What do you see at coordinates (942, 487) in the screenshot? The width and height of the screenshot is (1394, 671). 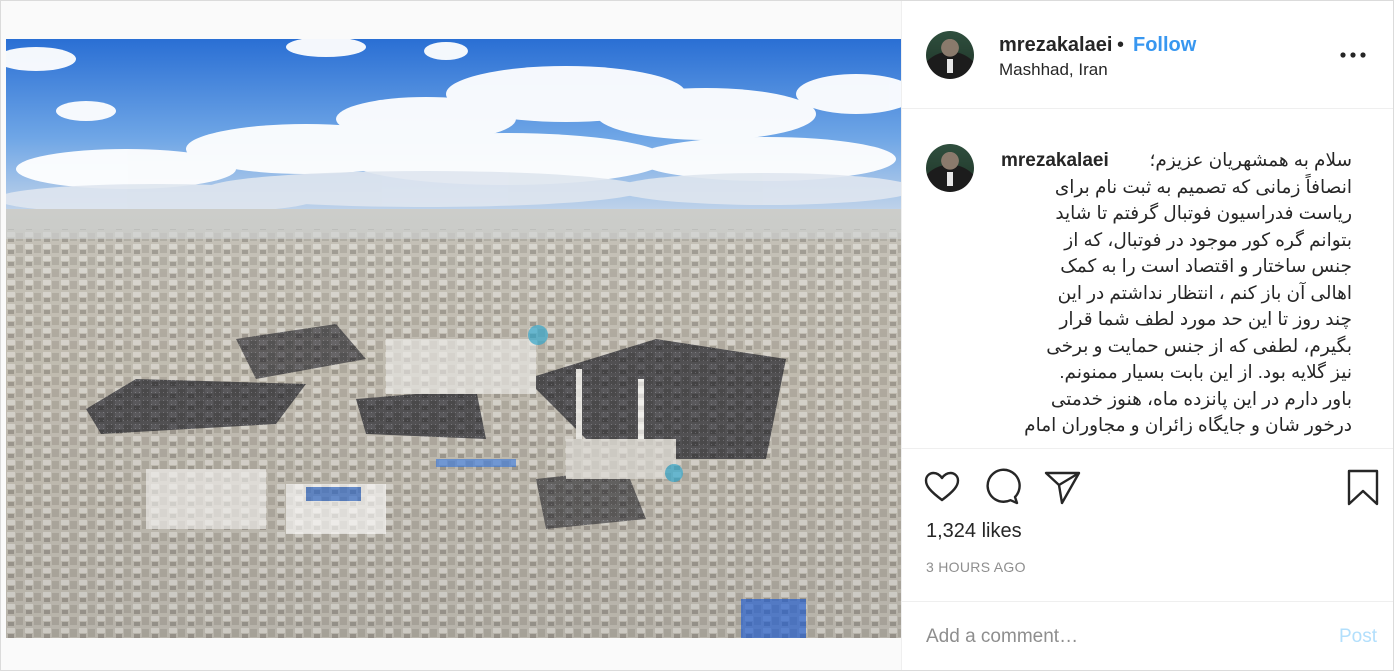 I see `heart-icon` at bounding box center [942, 487].